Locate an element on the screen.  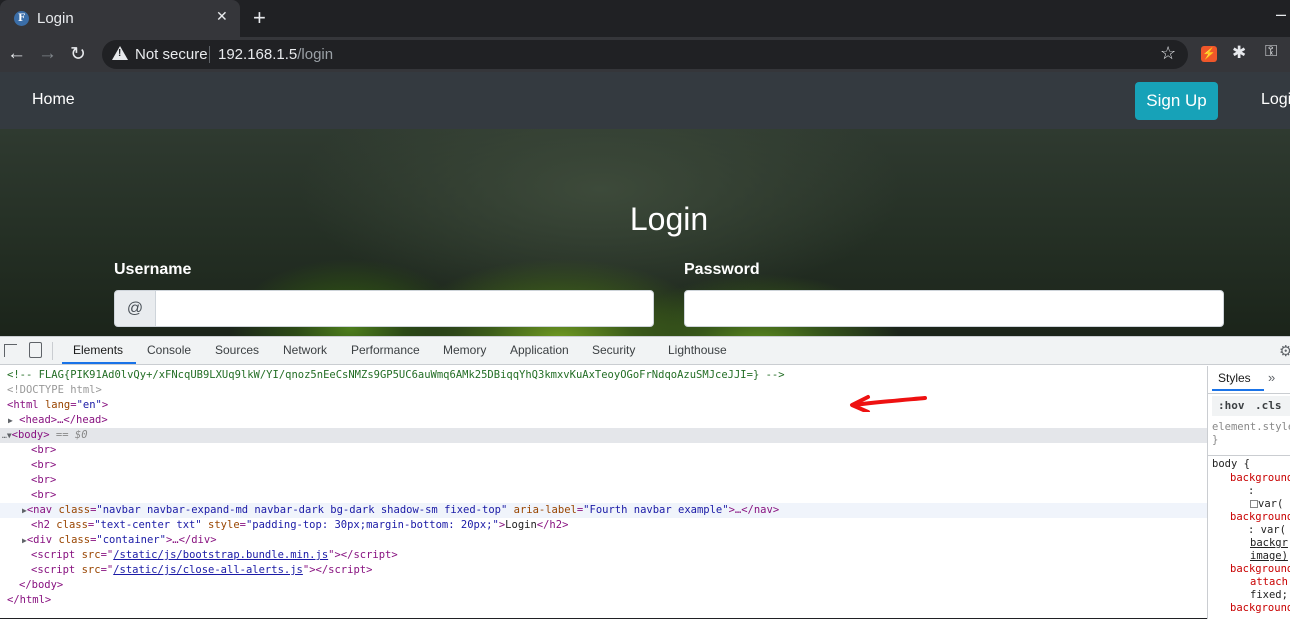
body-rule-selector: body { is located at coordinates (1231, 464).